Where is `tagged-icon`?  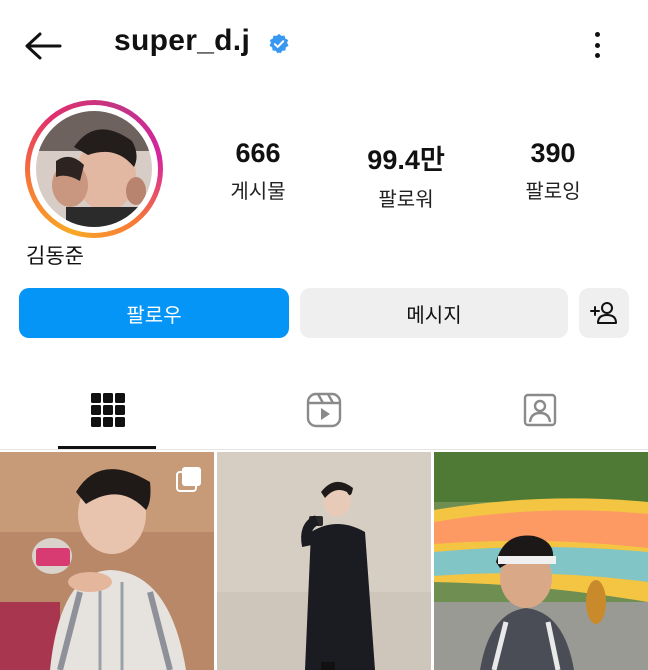
tagged-icon is located at coordinates (540, 410).